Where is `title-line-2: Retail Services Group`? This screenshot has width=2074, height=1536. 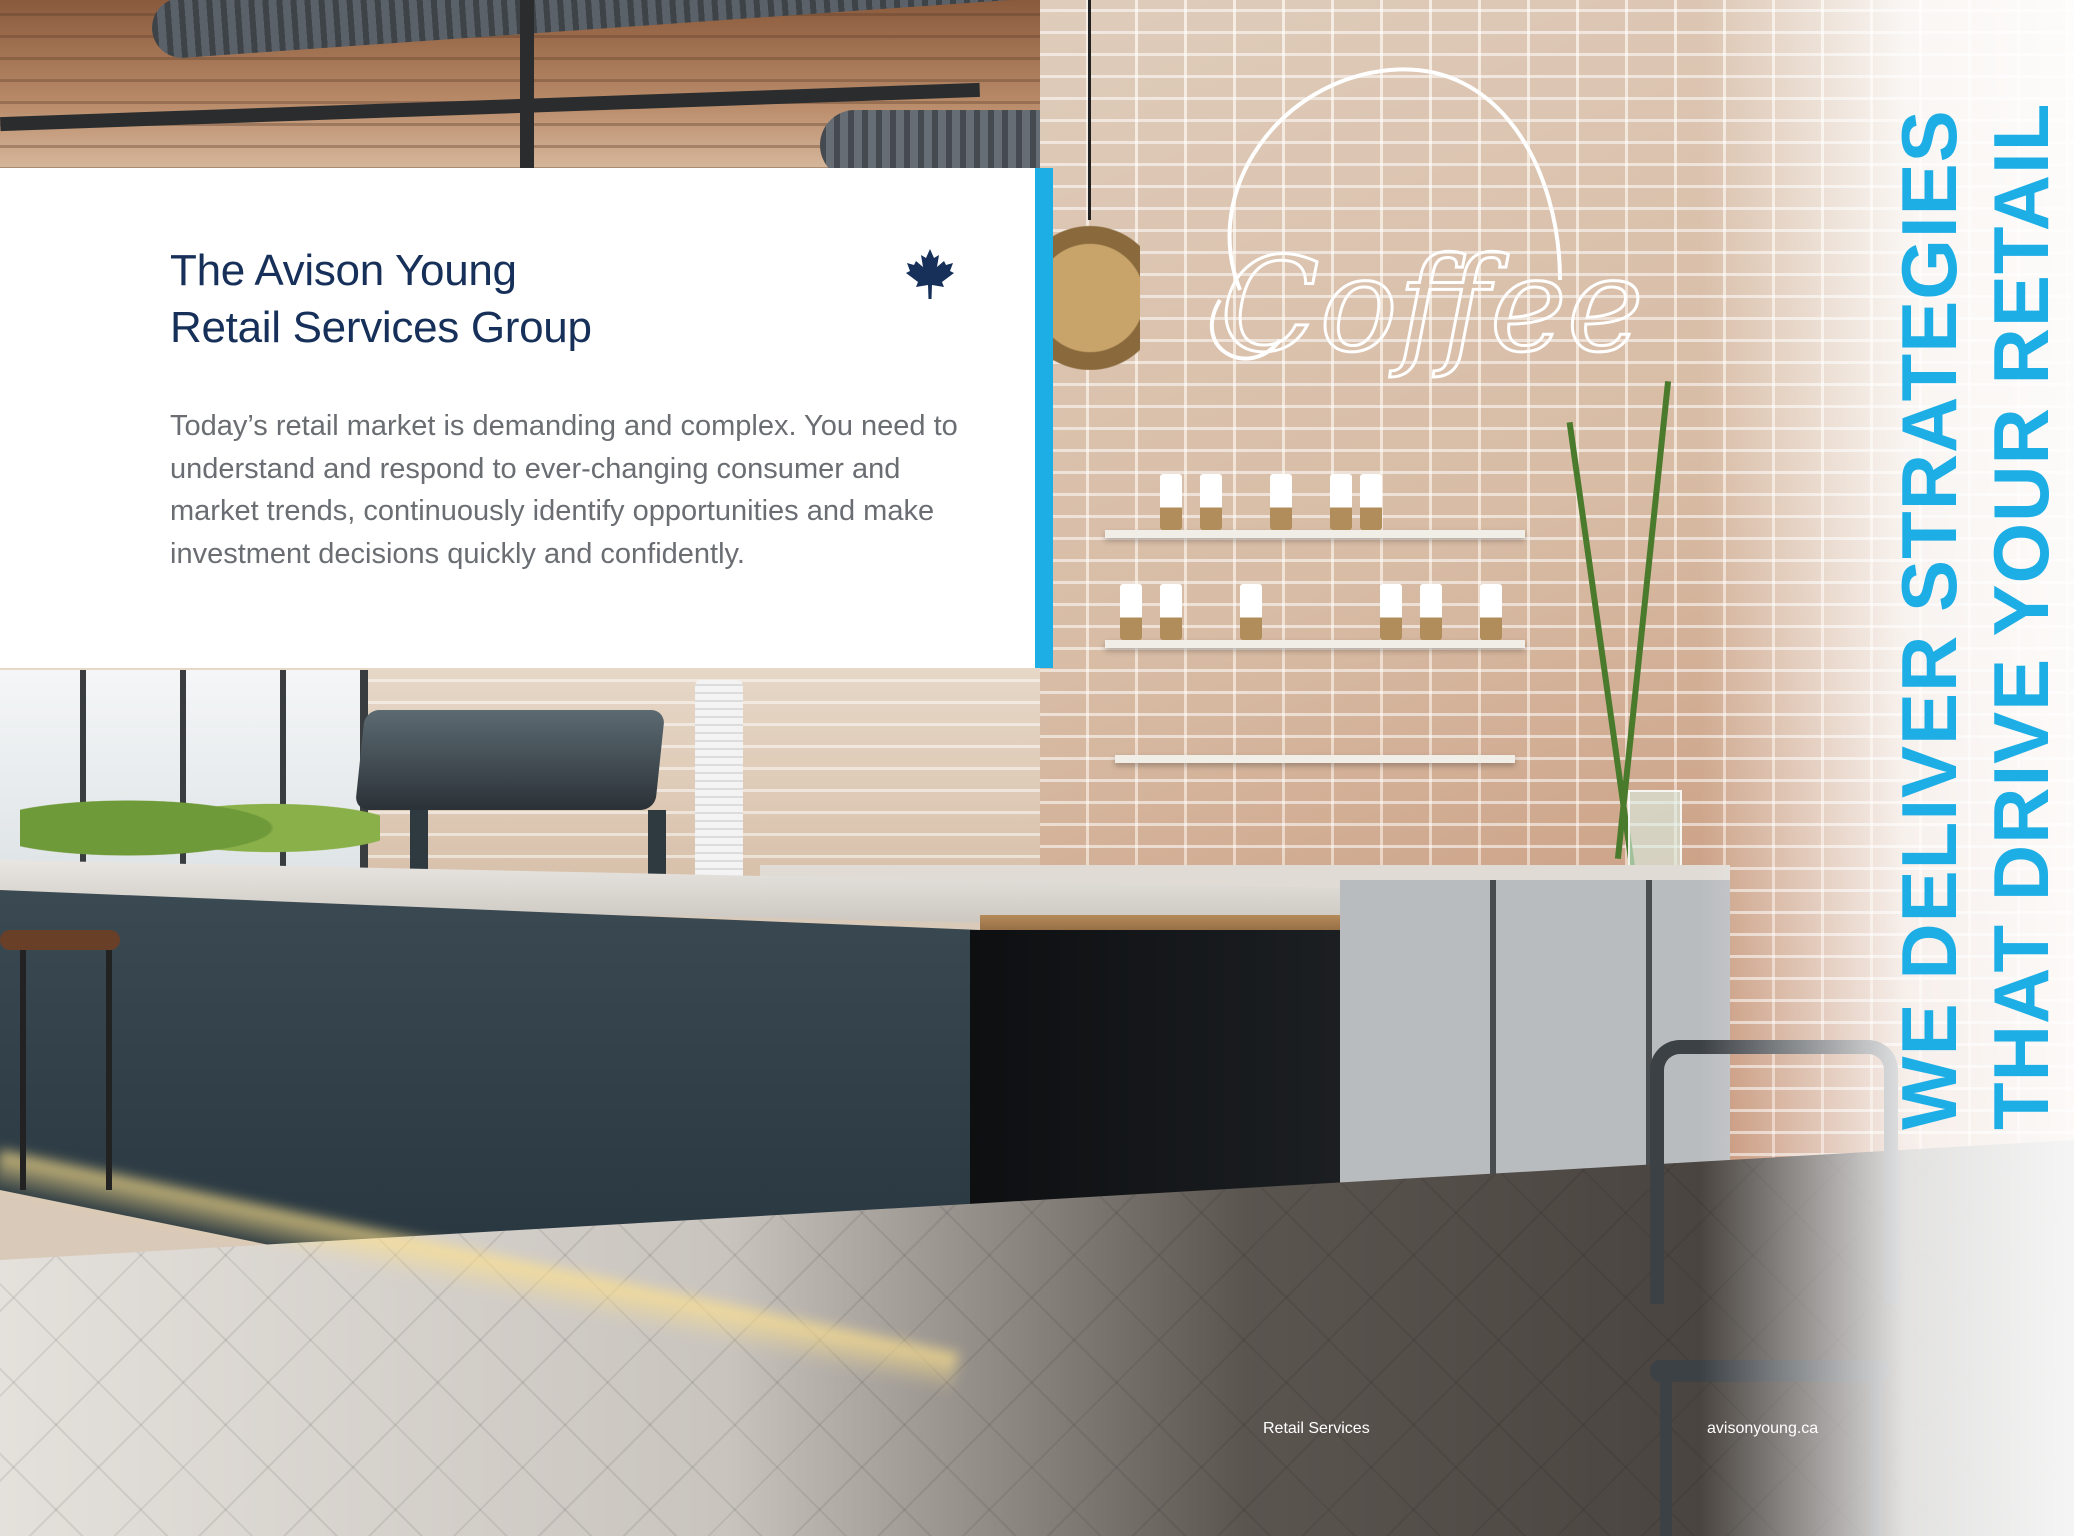
title-line-2: Retail Services Group is located at coordinates (381, 327).